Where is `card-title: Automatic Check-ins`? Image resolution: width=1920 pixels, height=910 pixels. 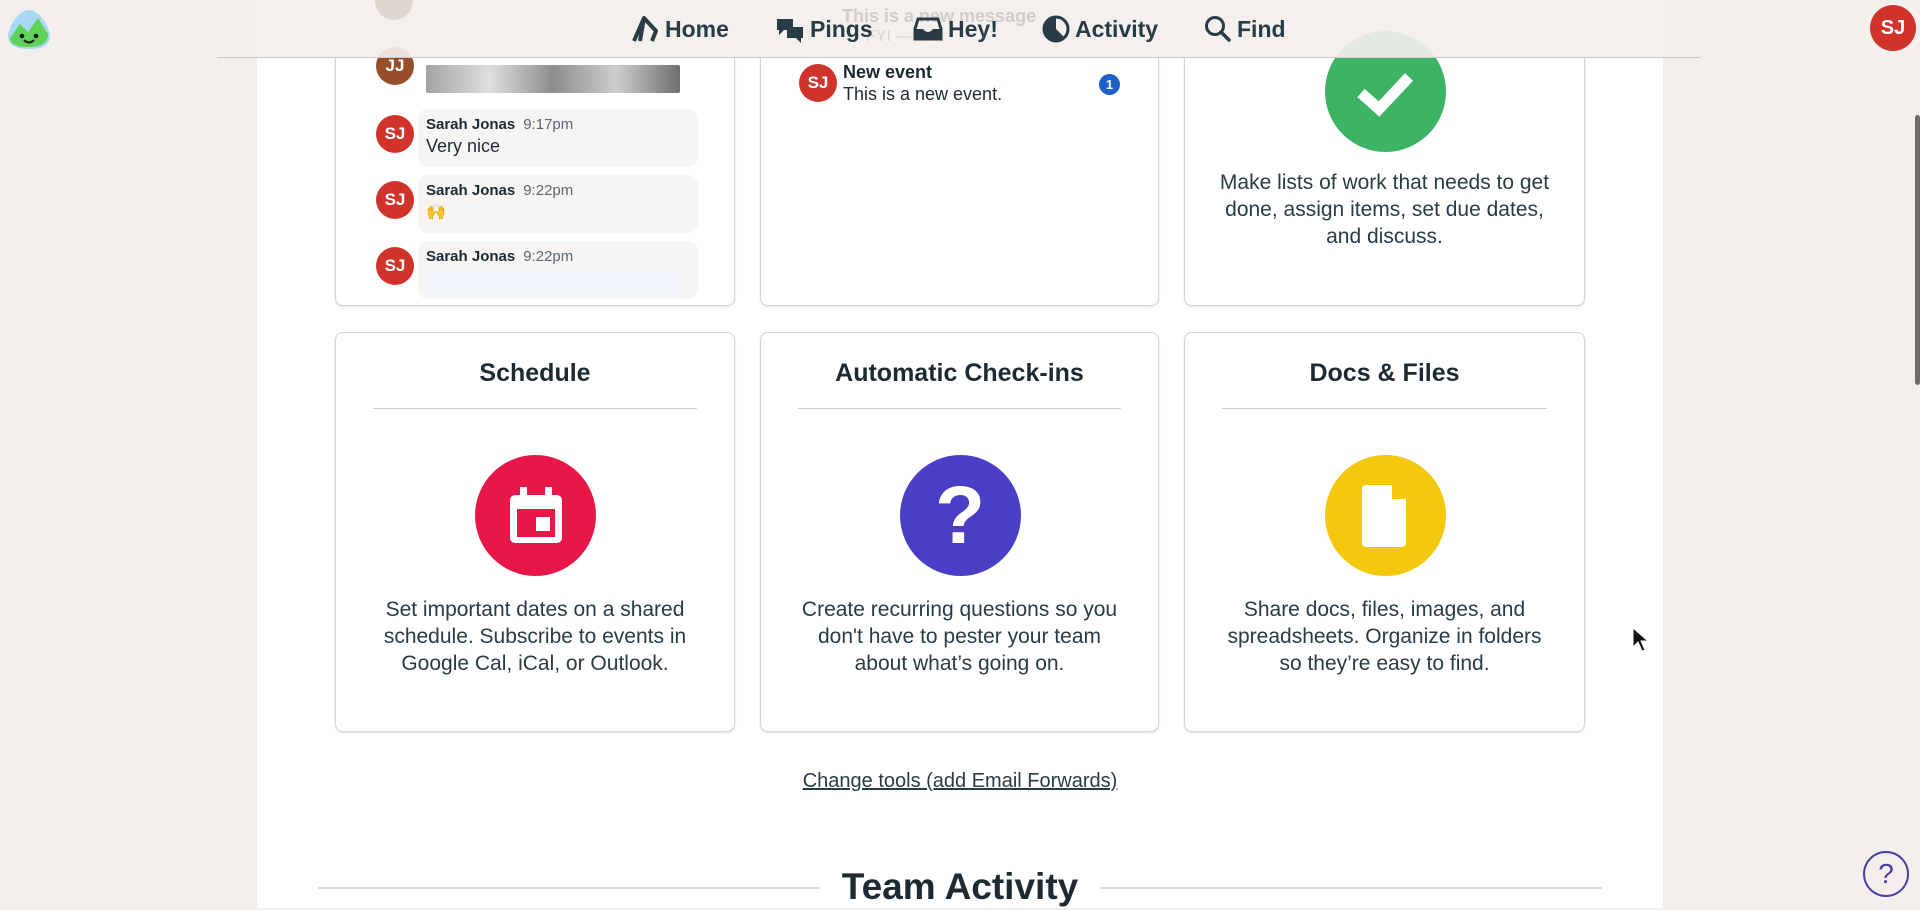 card-title: Automatic Check-ins is located at coordinates (959, 373).